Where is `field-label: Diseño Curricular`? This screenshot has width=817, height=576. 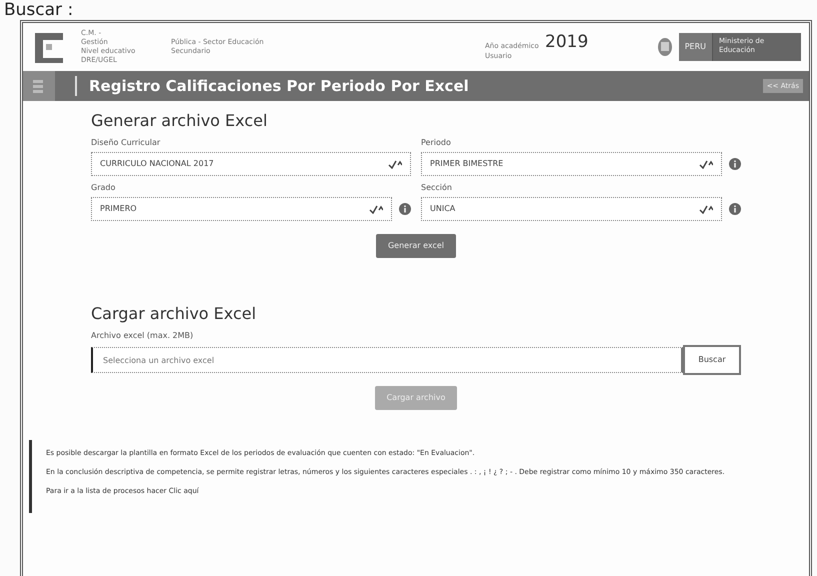
field-label: Diseño Curricular is located at coordinates (126, 143).